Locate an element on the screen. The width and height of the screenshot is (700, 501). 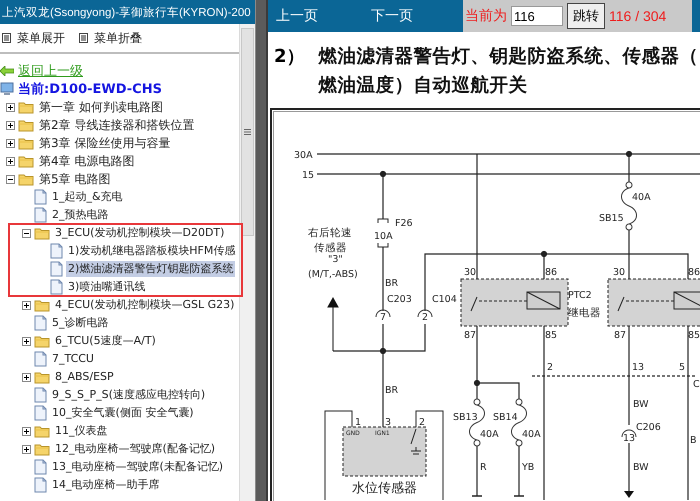
tree-item: 第一章 如何判读电路图 is located at coordinates (101, 107).